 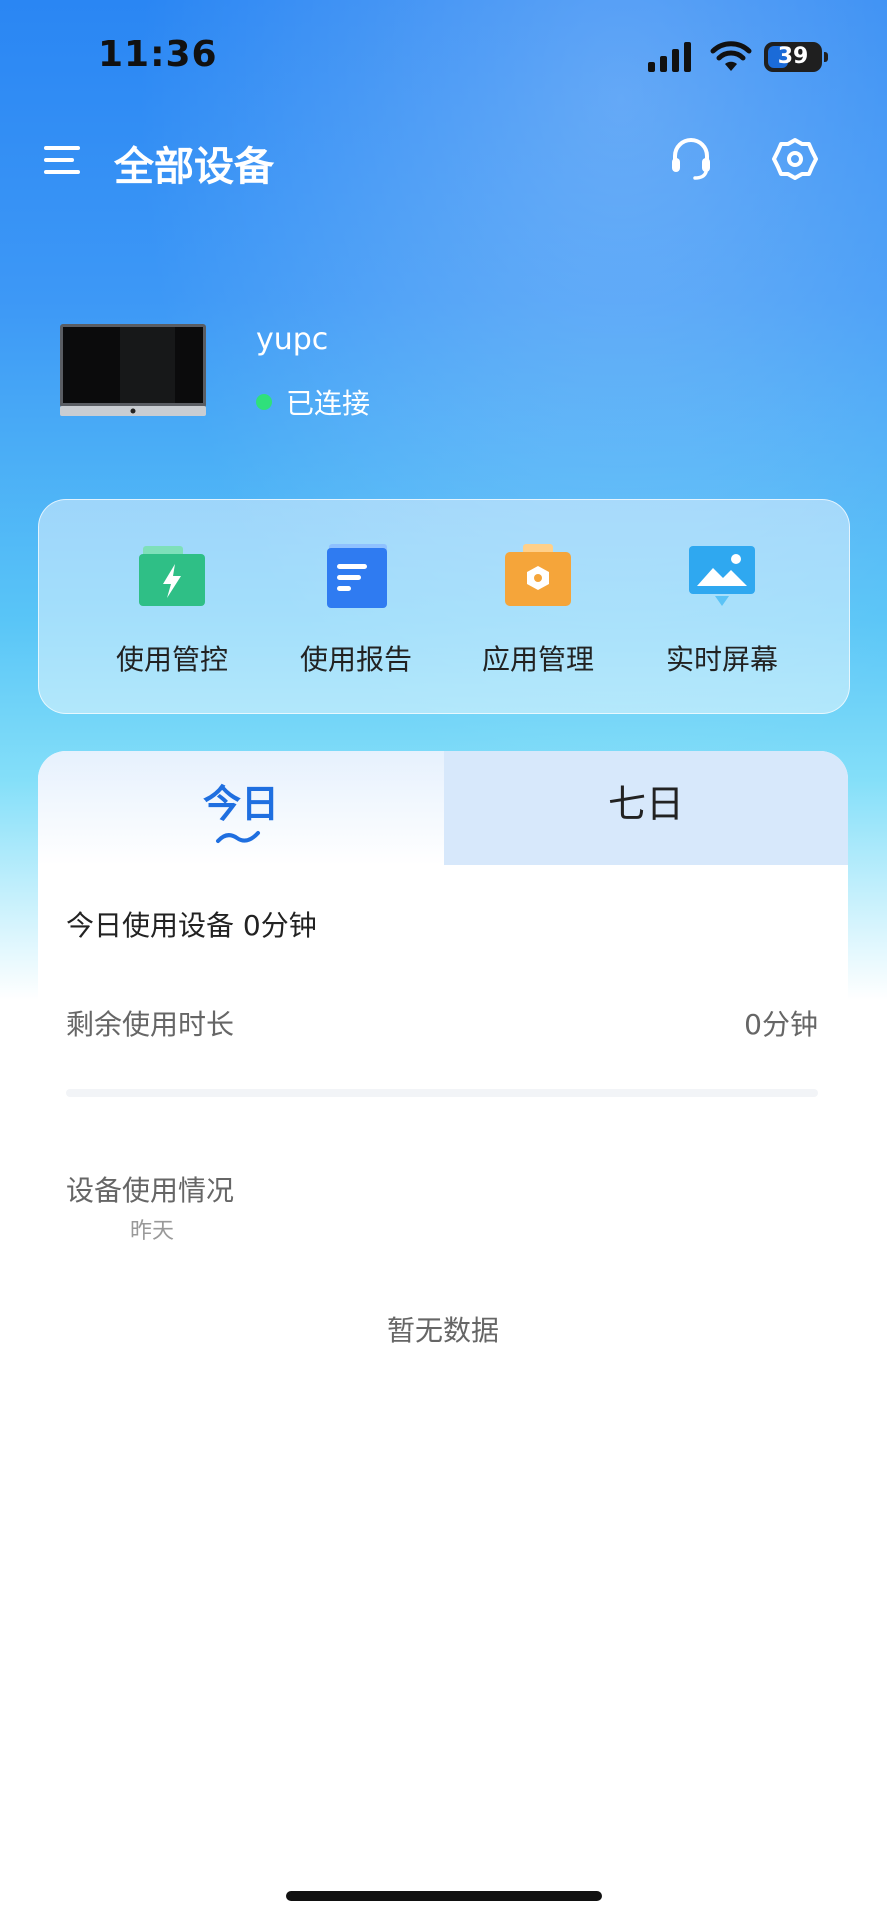 What do you see at coordinates (538, 575) in the screenshot?
I see `app-folder-icon` at bounding box center [538, 575].